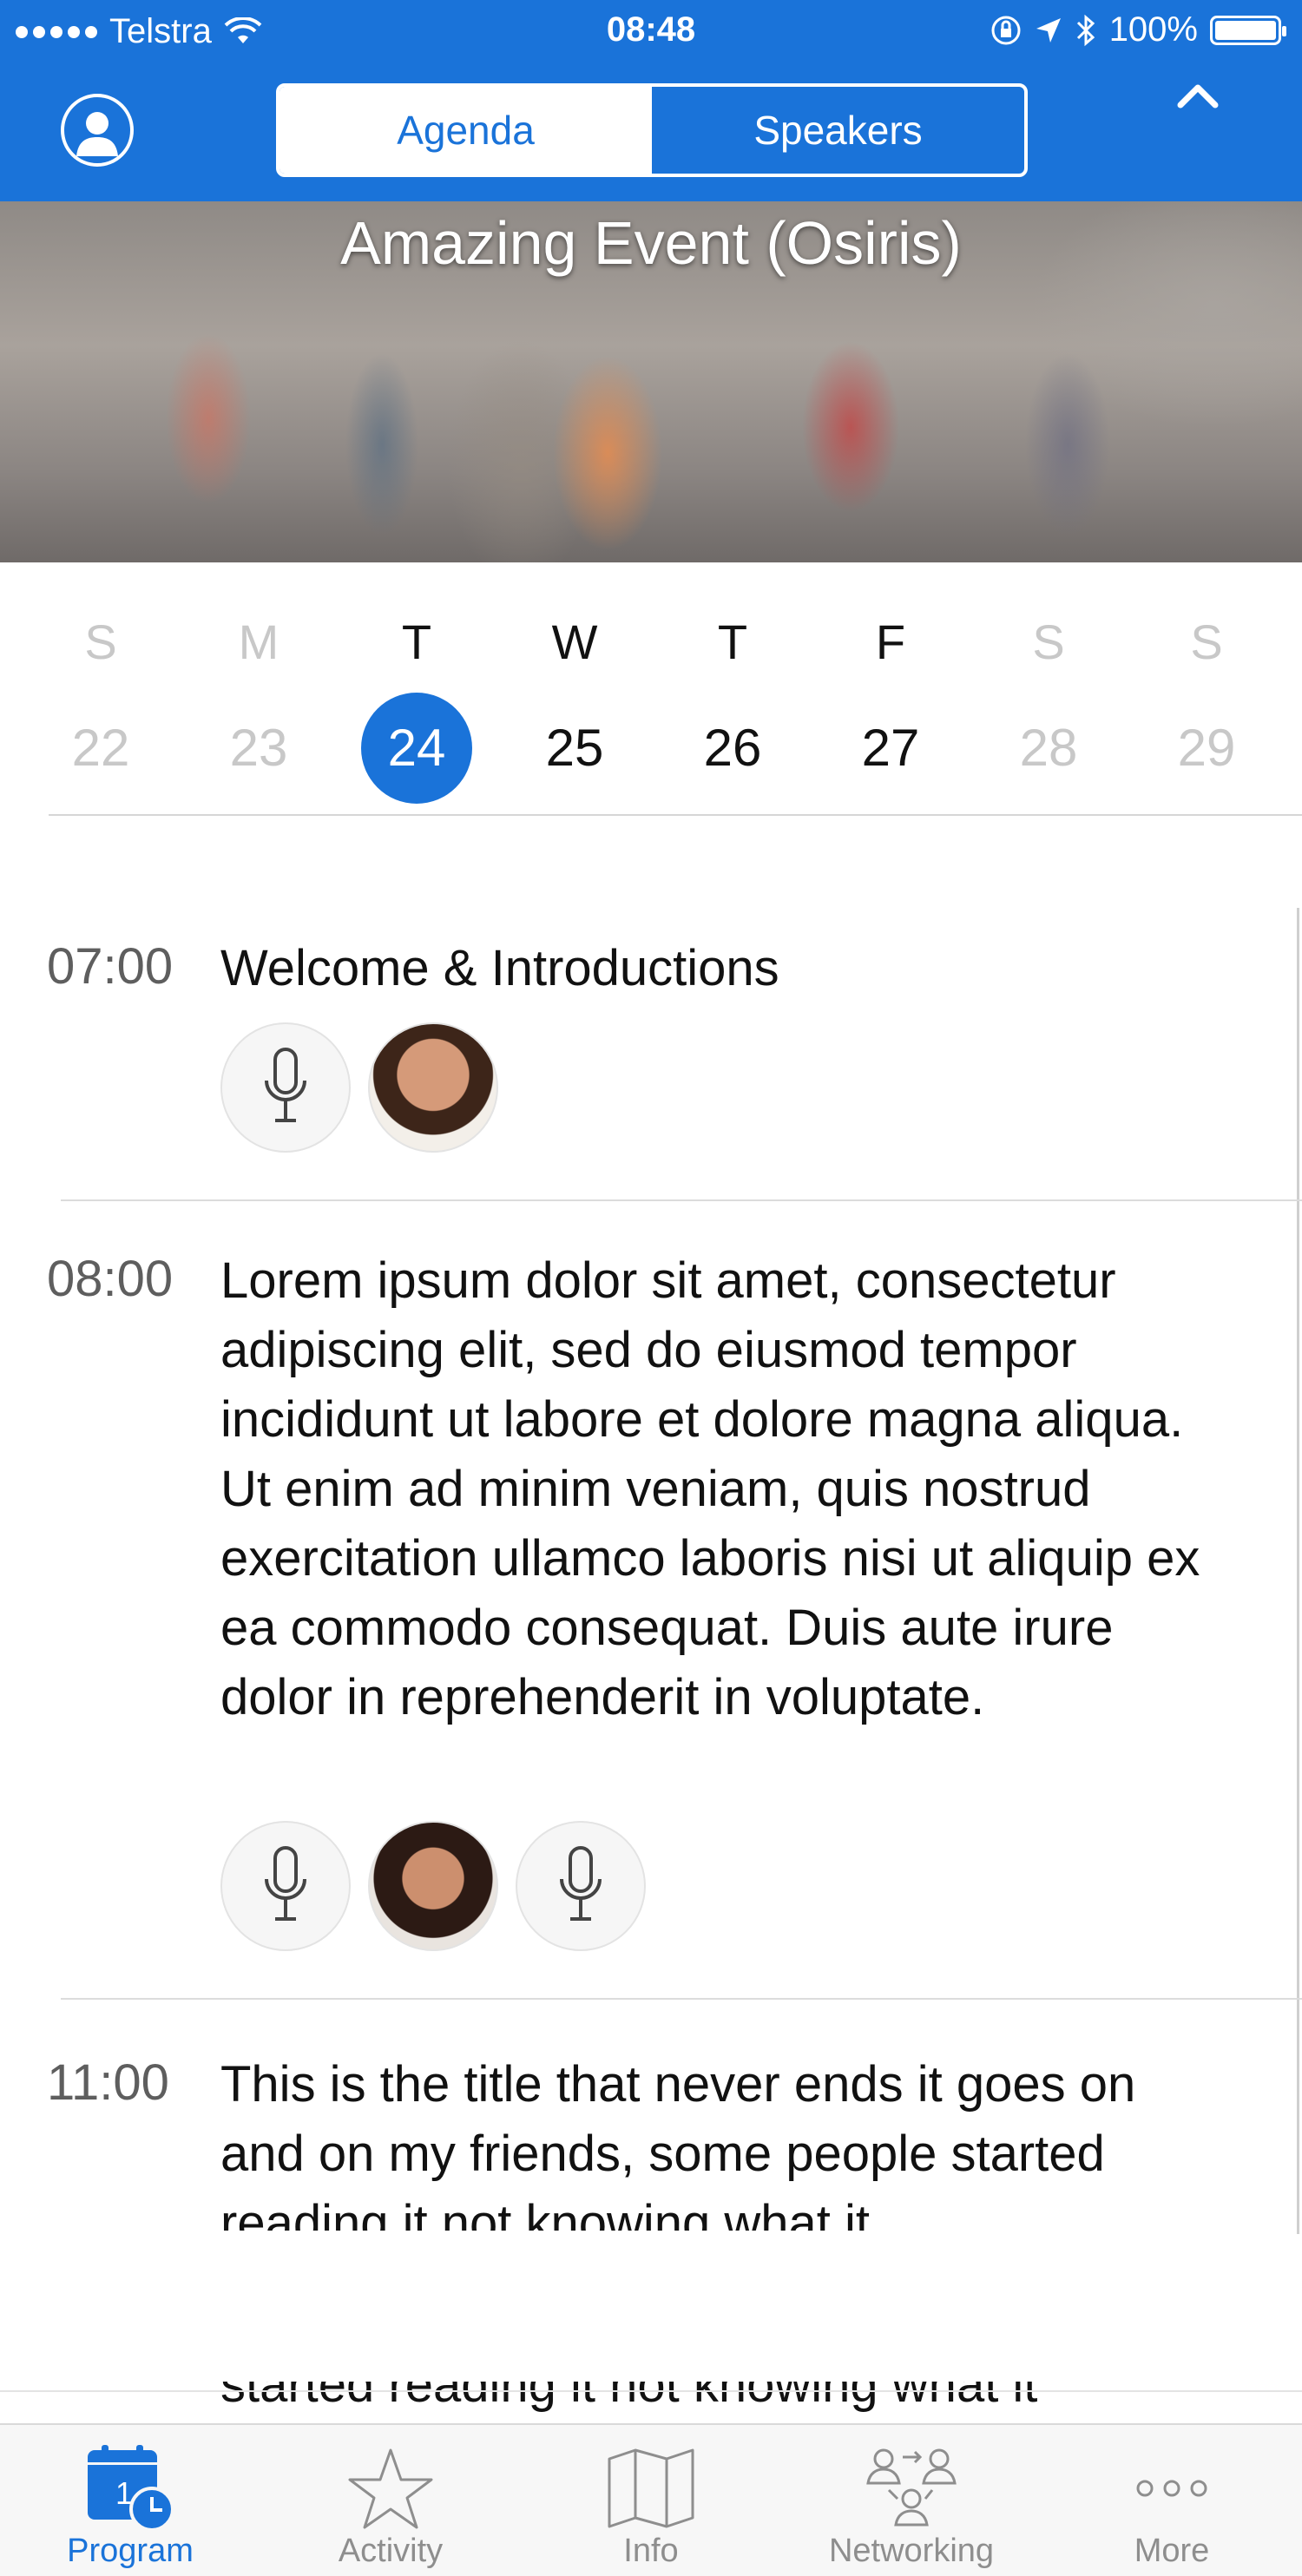 This screenshot has height=2576, width=1302. Describe the element at coordinates (110, 1279) in the screenshot. I see `session-time: 08:00` at that location.